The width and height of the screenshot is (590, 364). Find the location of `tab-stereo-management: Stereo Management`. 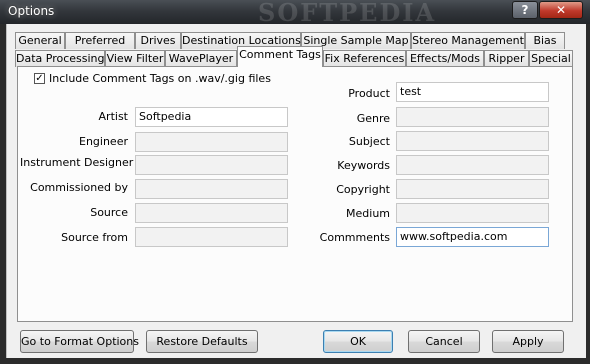

tab-stereo-management: Stereo Management is located at coordinates (468, 40).